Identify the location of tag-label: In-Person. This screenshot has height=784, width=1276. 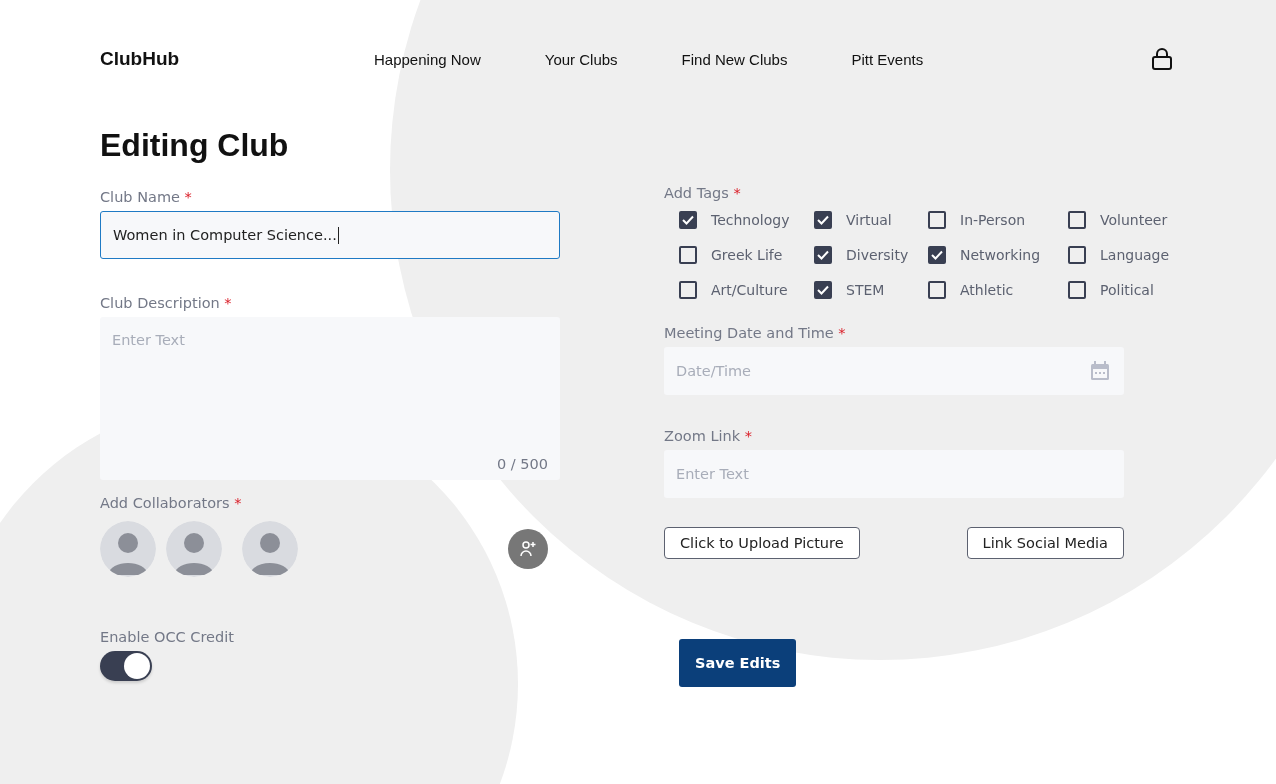
(993, 220).